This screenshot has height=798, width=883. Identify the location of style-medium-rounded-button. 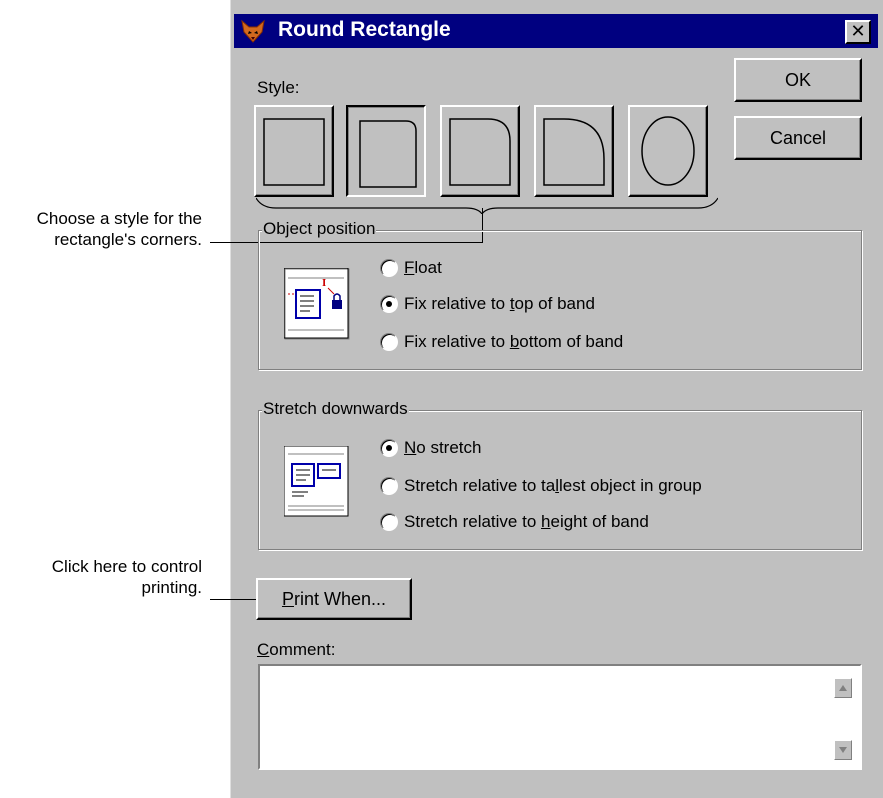
(480, 151).